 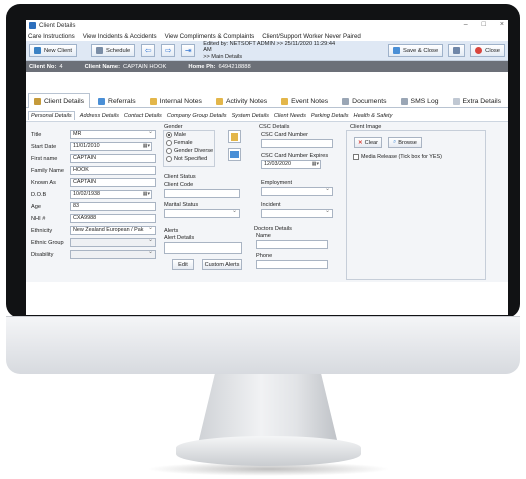 I want to click on menu-never-paired: Client/Support Worker Never Paired, so click(x=311, y=36).